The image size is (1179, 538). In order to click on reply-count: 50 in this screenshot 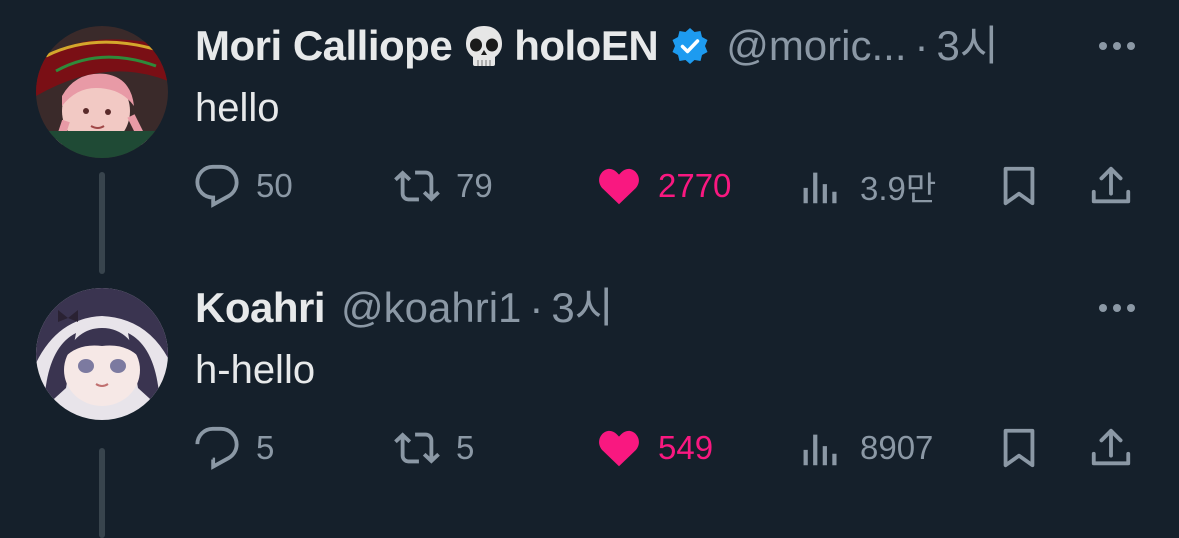, I will do `click(274, 185)`.